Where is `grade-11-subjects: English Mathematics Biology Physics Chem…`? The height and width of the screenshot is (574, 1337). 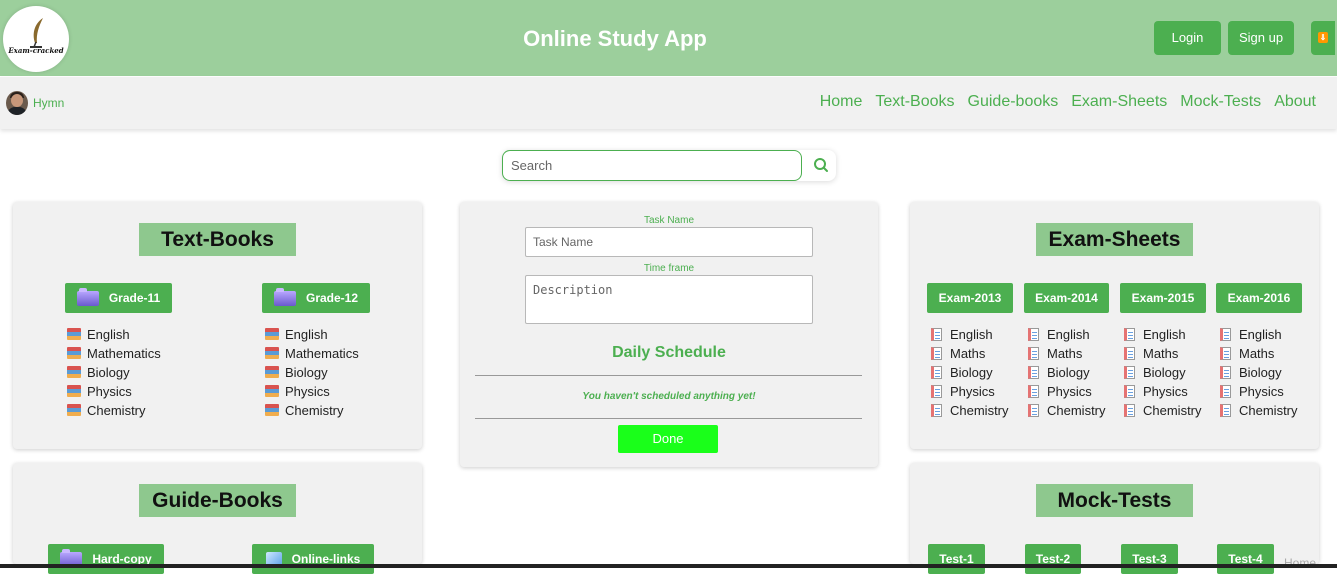
grade-11-subjects: English Mathematics Biology Physics Chem… is located at coordinates (114, 372).